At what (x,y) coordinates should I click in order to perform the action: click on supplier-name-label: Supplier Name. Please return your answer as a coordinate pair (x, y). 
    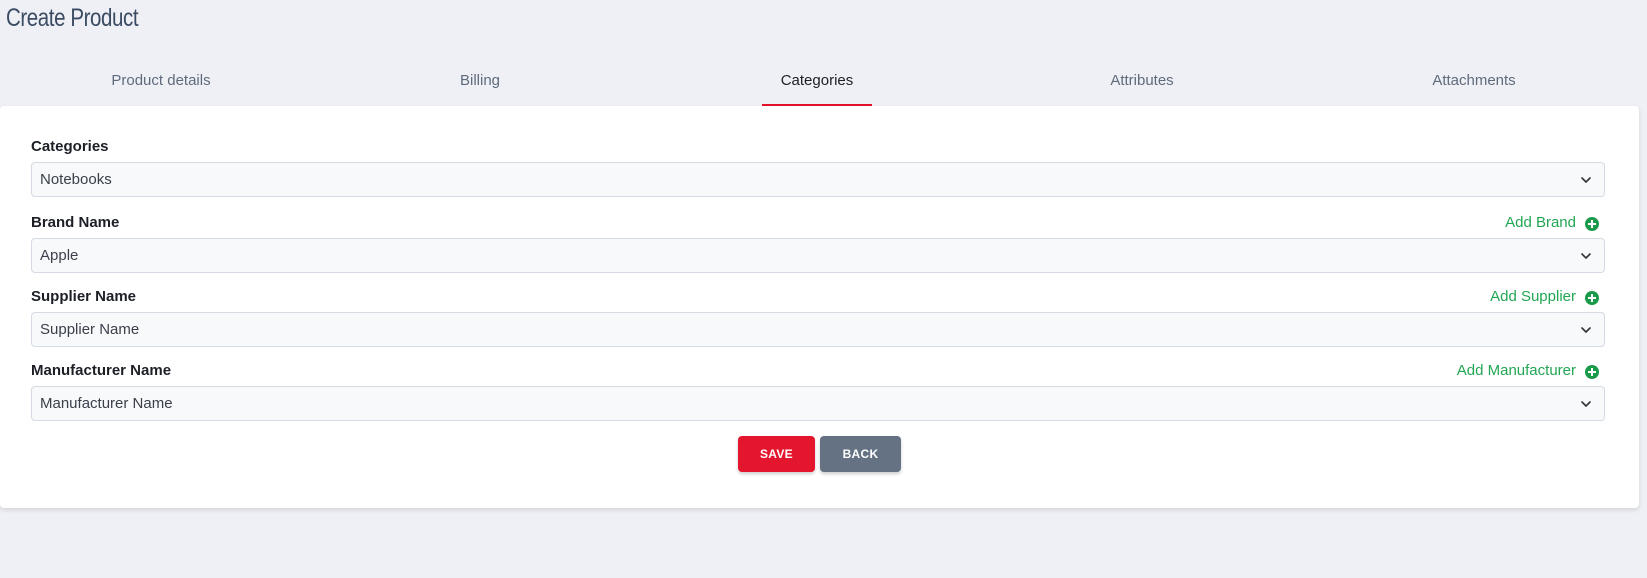
    Looking at the image, I should click on (84, 296).